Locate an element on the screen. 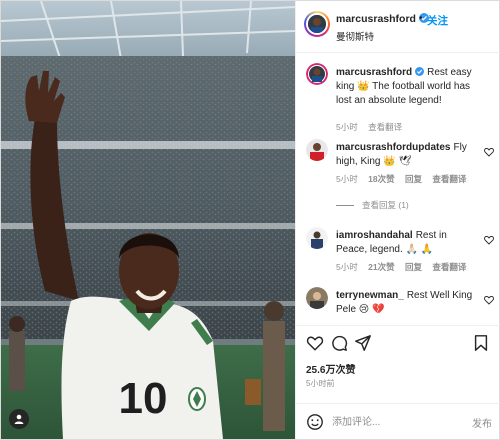 This screenshot has width=500, height=440. likes-count: 25.6万次赞 is located at coordinates (330, 368).